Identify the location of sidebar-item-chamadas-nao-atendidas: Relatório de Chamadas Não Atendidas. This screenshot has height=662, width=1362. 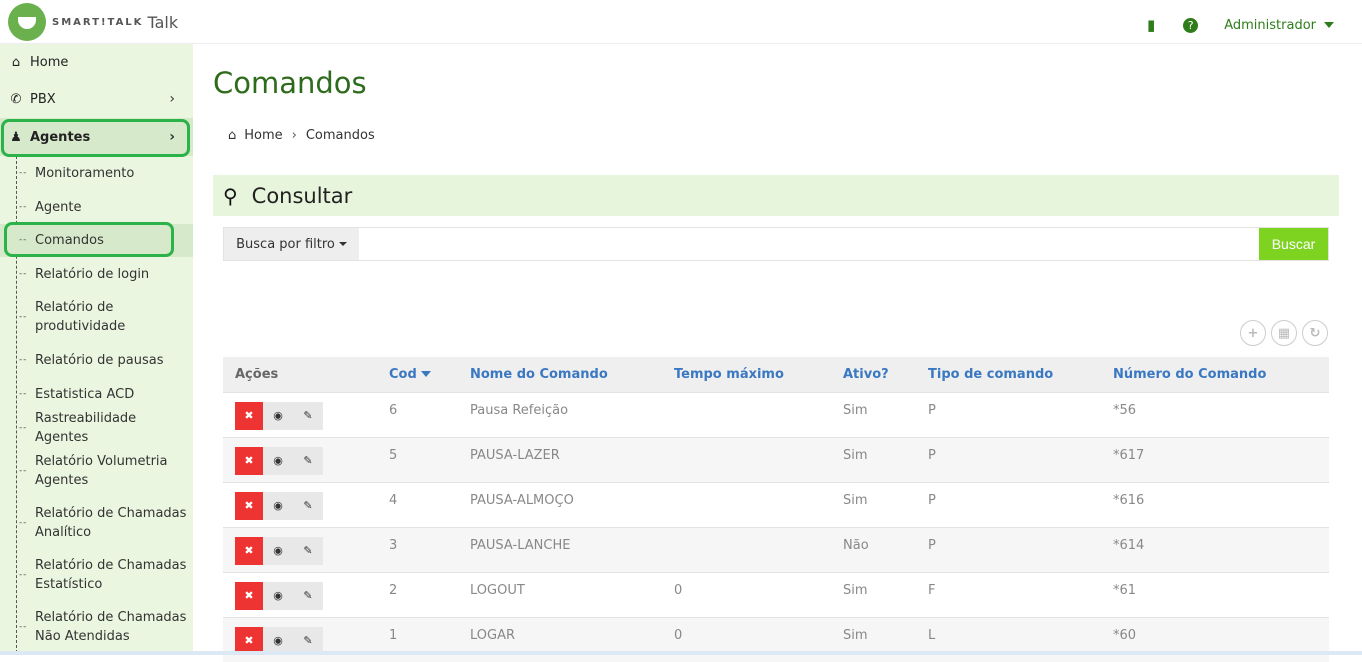
(96, 627).